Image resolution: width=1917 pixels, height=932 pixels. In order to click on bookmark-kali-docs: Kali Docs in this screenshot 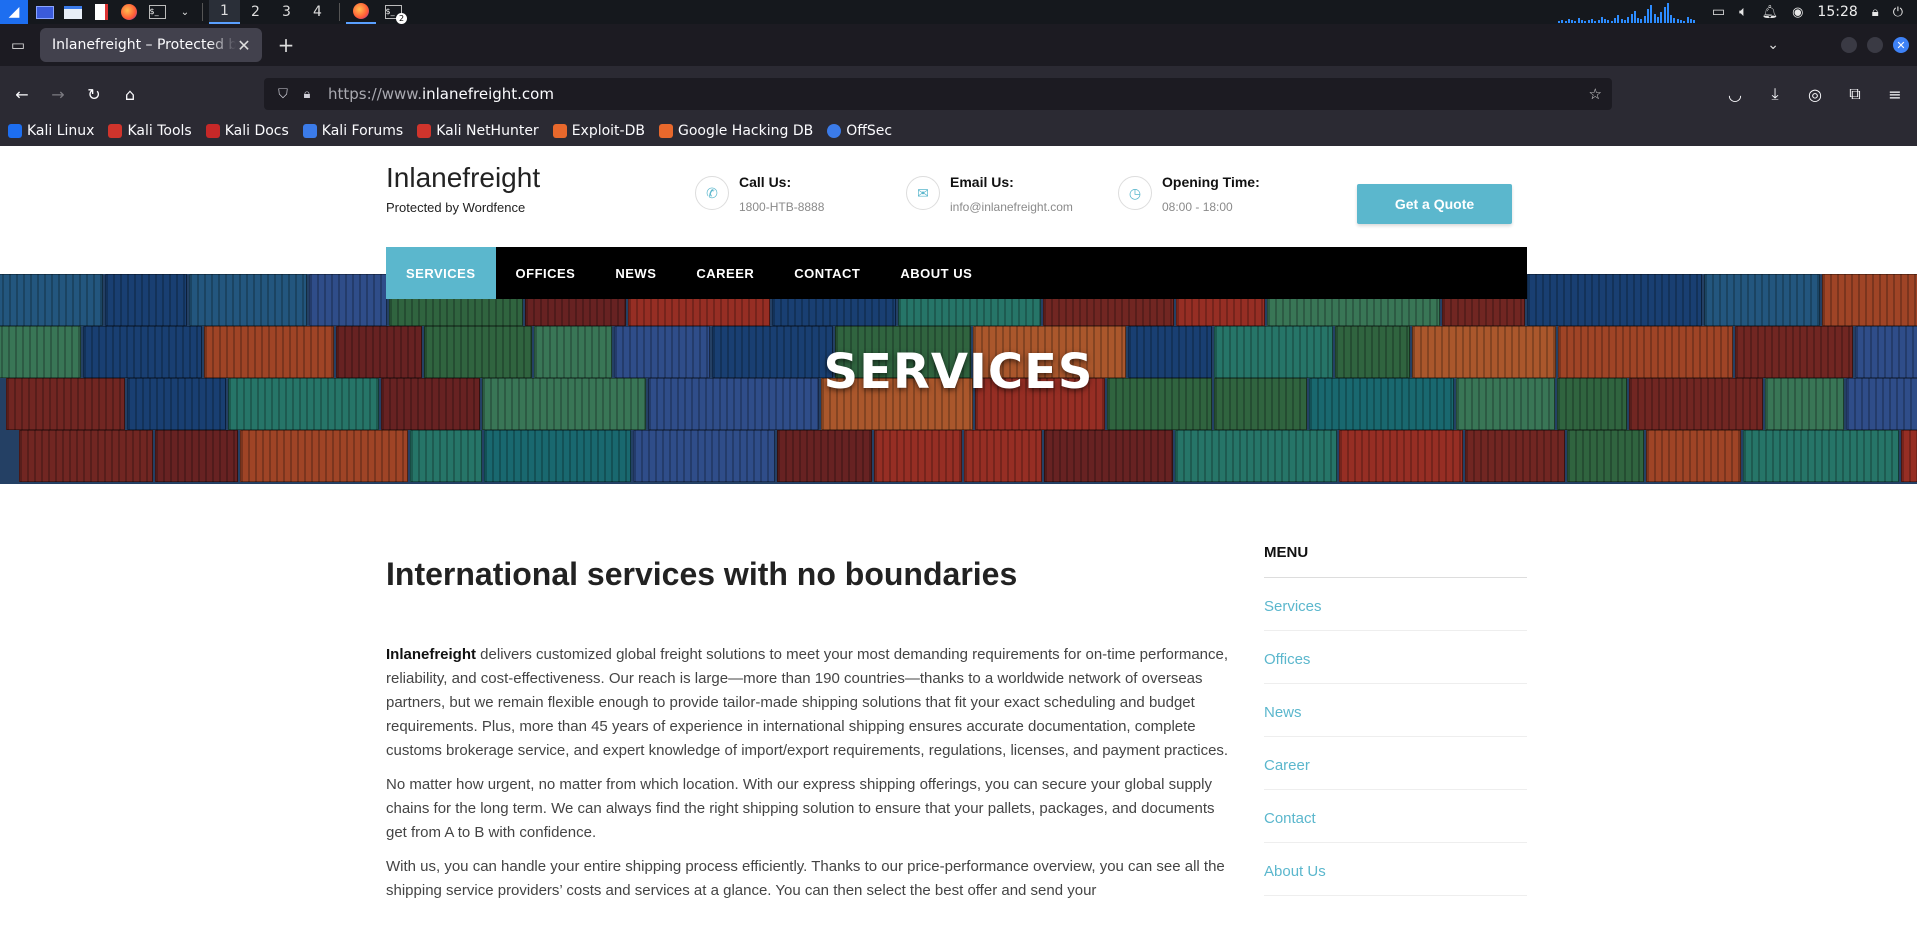, I will do `click(247, 131)`.